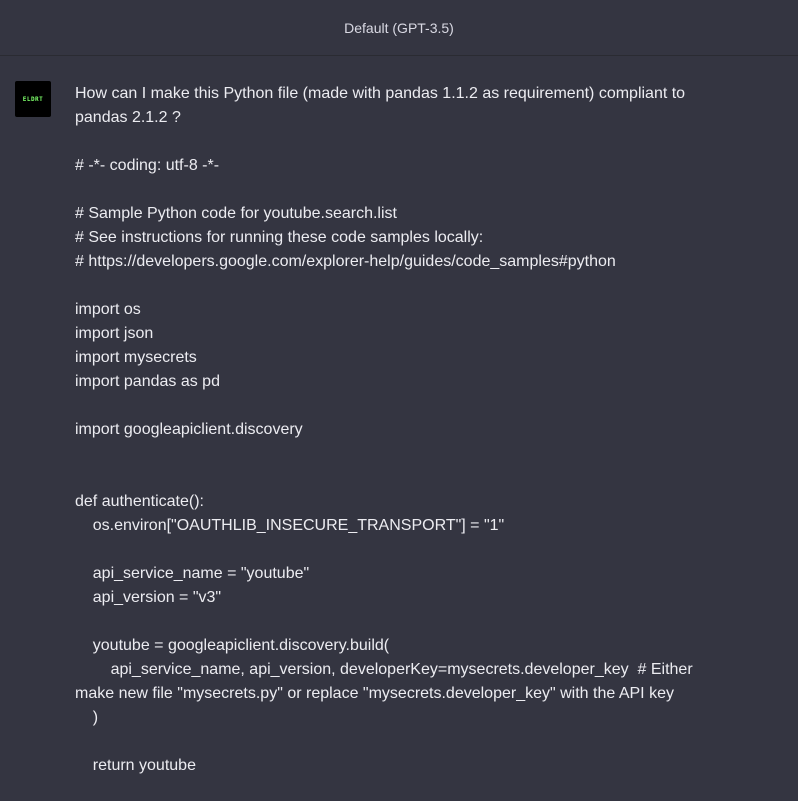 Image resolution: width=798 pixels, height=801 pixels. Describe the element at coordinates (114, 333) in the screenshot. I see `message-line: import json` at that location.